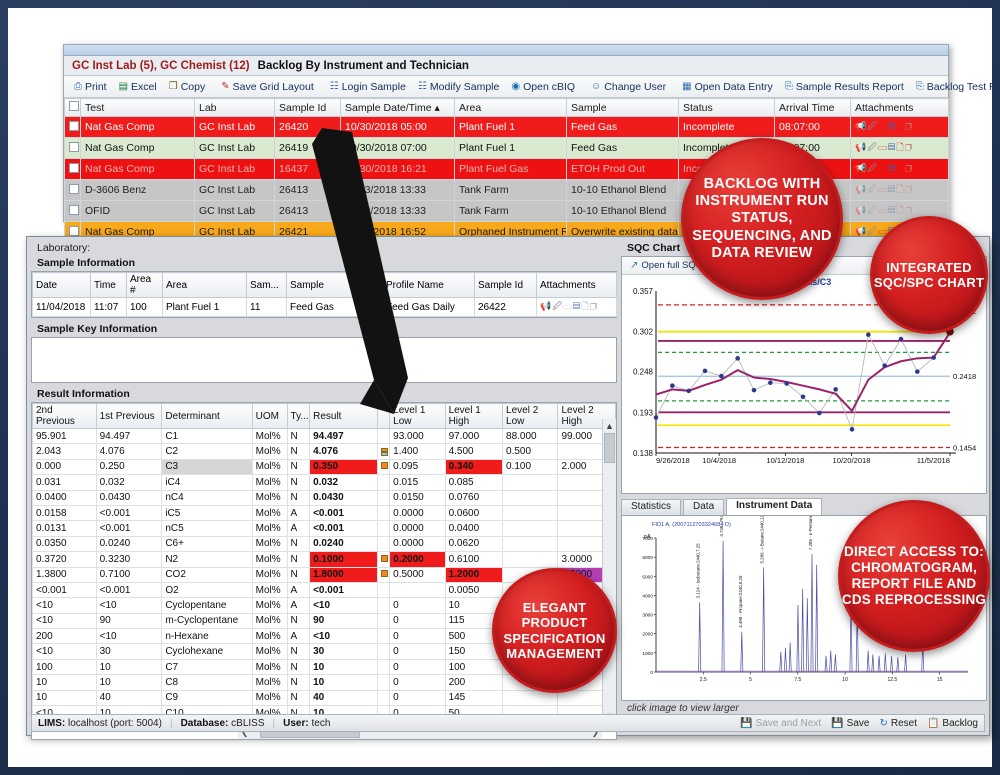 The height and width of the screenshot is (775, 1000). Describe the element at coordinates (108, 285) in the screenshot. I see `sample-info-col-time: Time` at that location.